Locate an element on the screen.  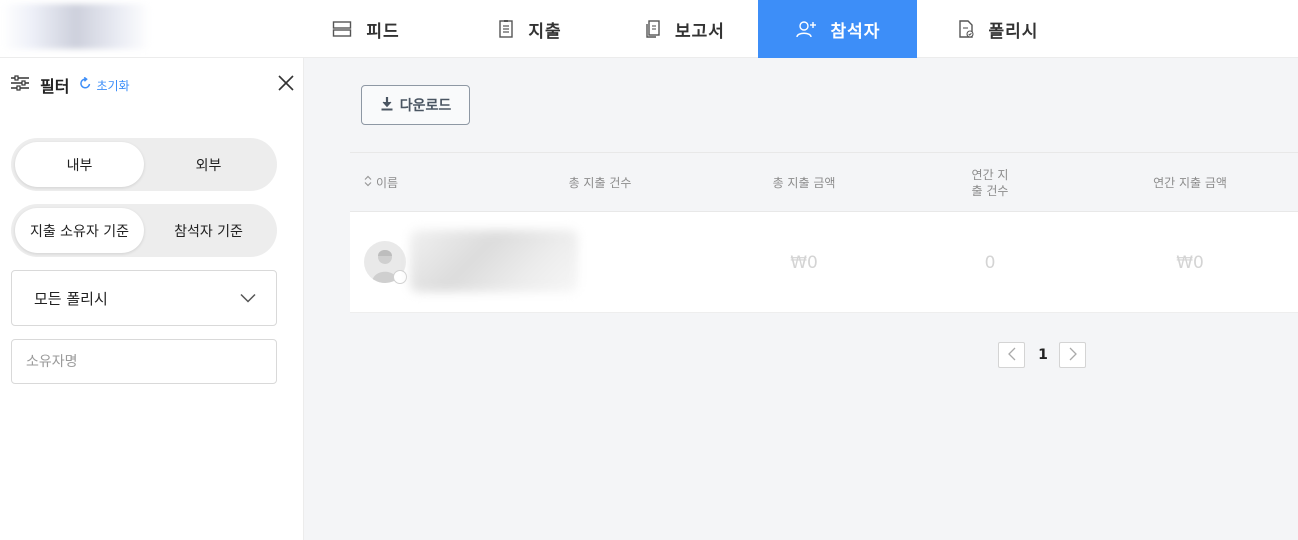
tab-expenses: 지출 is located at coordinates (530, 29).